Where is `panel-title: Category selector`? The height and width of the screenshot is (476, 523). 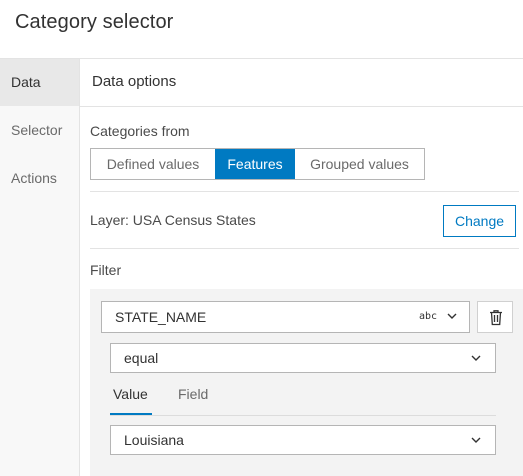
panel-title: Category selector is located at coordinates (94, 22).